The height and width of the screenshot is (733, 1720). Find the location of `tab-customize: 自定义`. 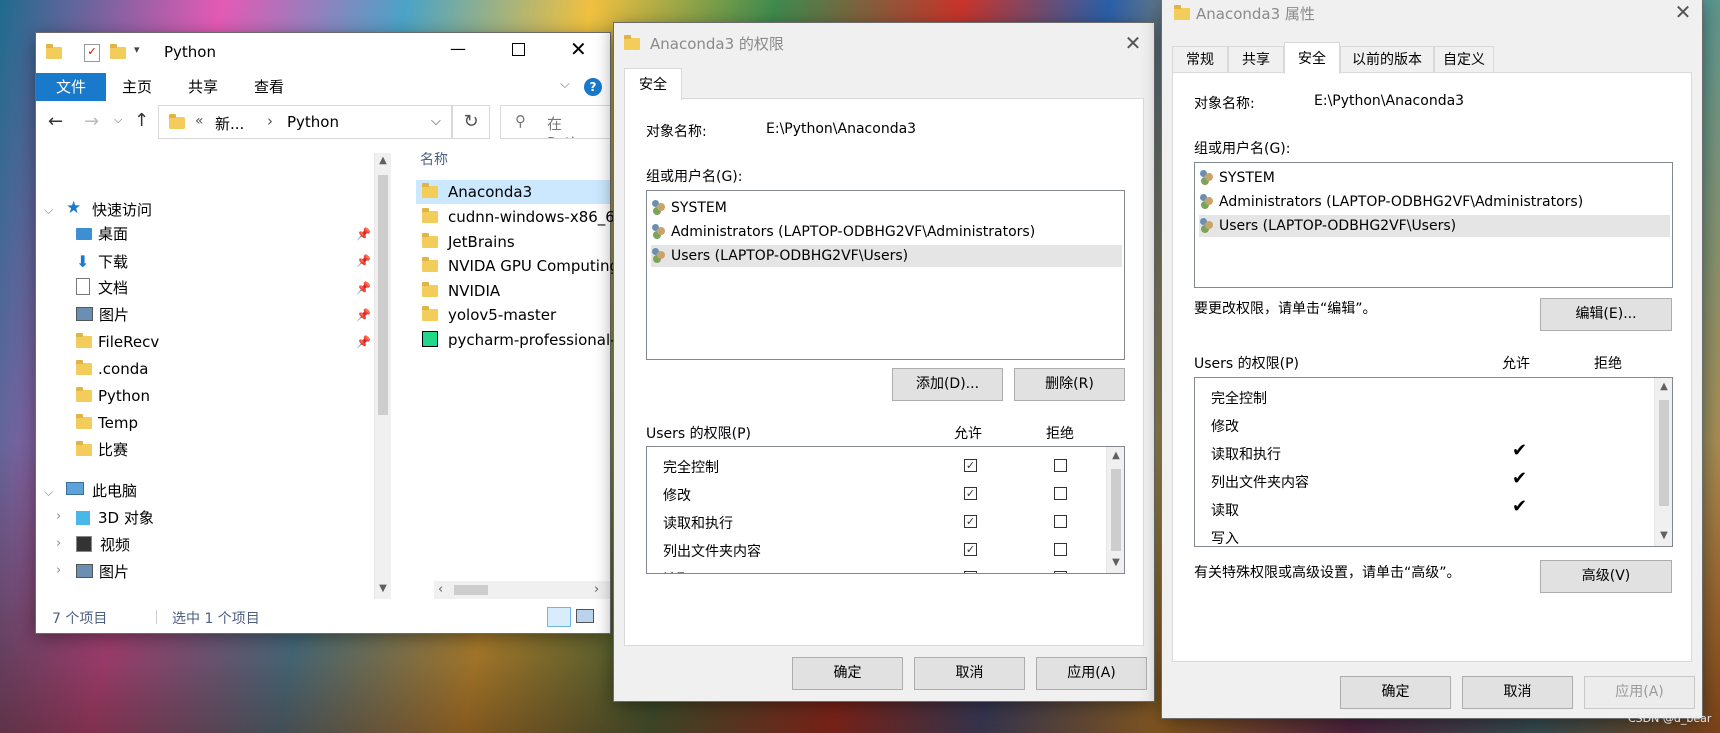

tab-customize: 自定义 is located at coordinates (1464, 59).